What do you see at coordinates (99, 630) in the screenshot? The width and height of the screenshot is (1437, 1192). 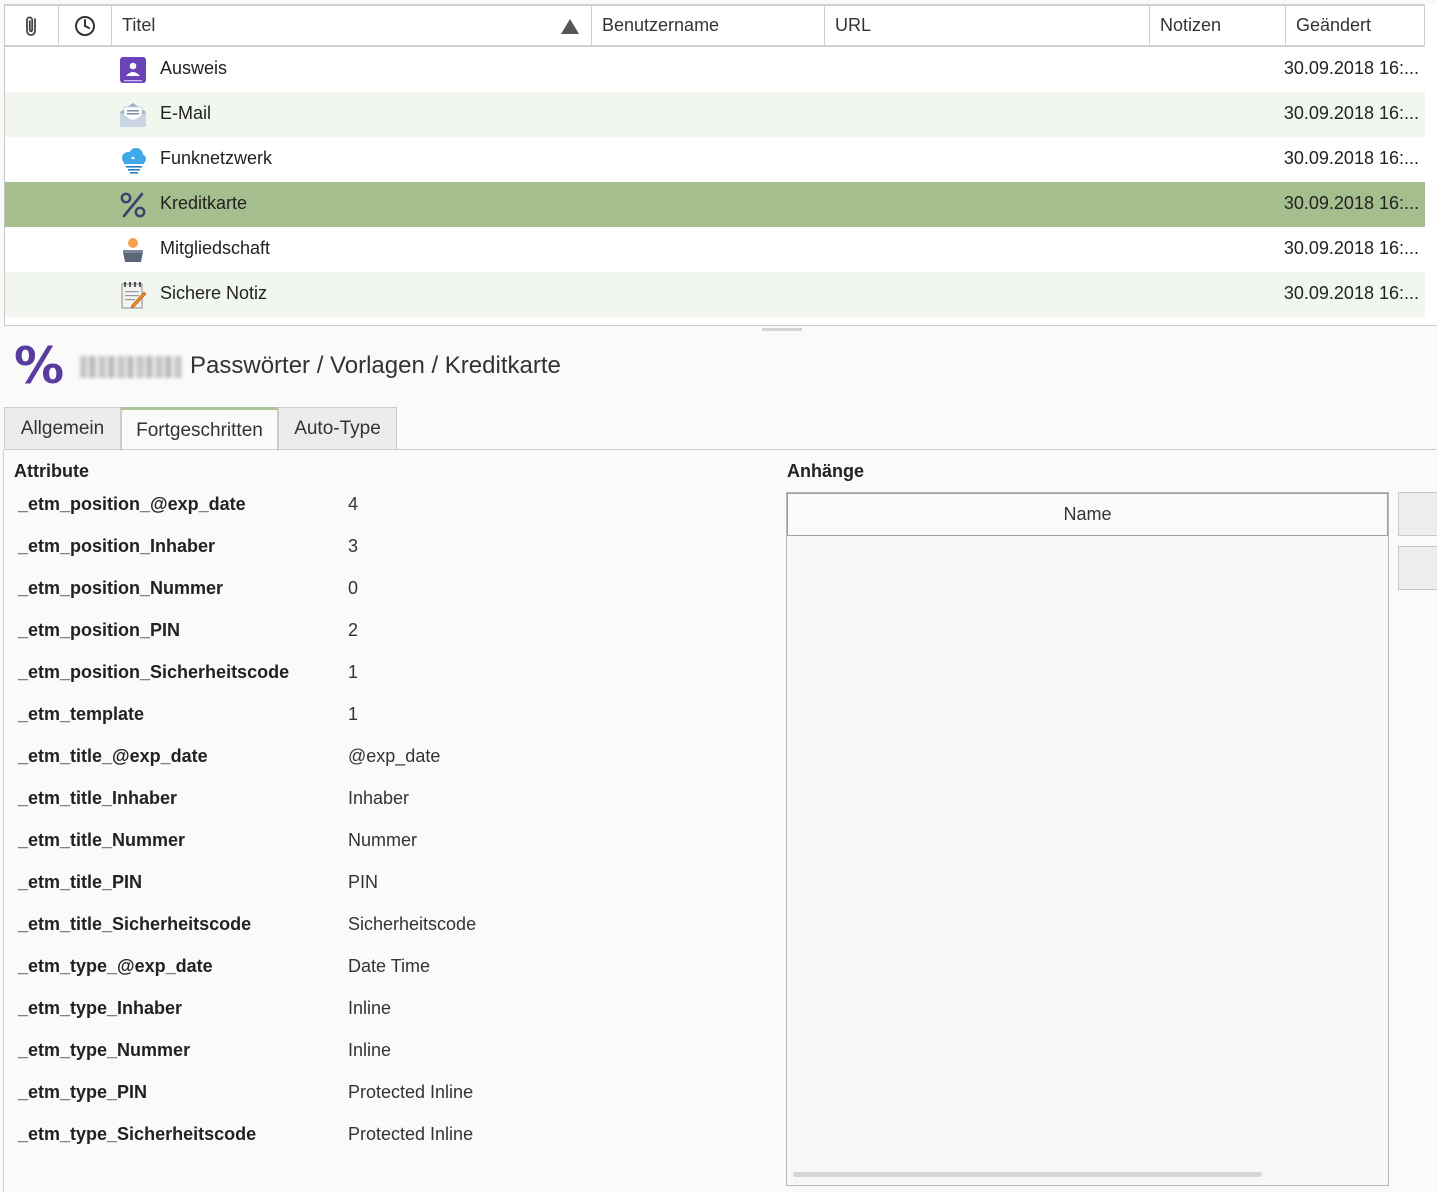 I see `attribute-key: _etm_position_PIN` at bounding box center [99, 630].